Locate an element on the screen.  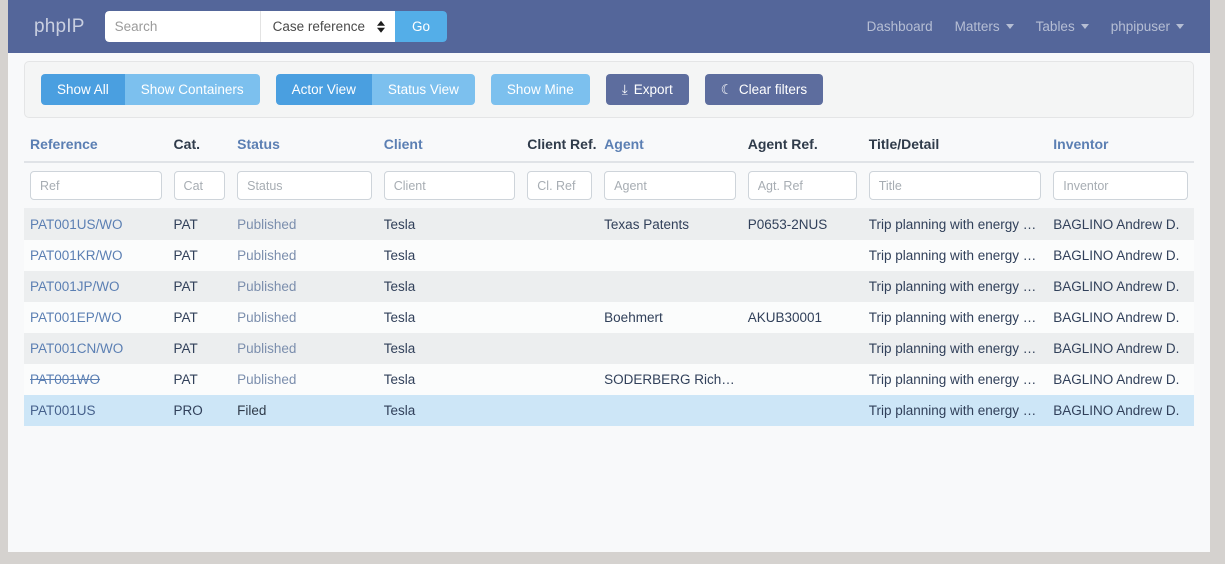
filter-cell-agent is located at coordinates (670, 185).